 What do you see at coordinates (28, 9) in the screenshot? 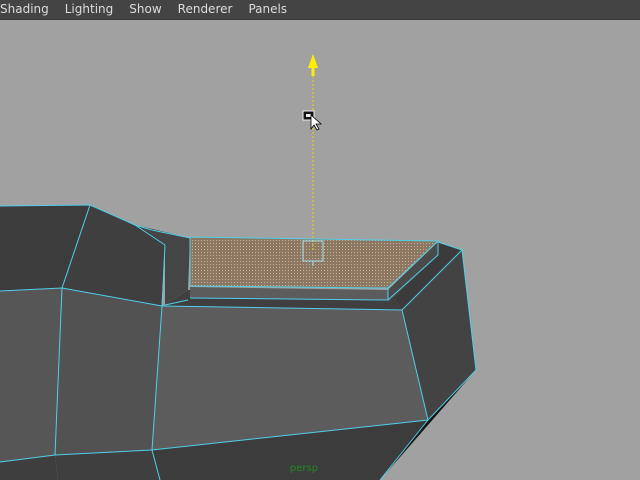
I see `menu-shading: Shading` at bounding box center [28, 9].